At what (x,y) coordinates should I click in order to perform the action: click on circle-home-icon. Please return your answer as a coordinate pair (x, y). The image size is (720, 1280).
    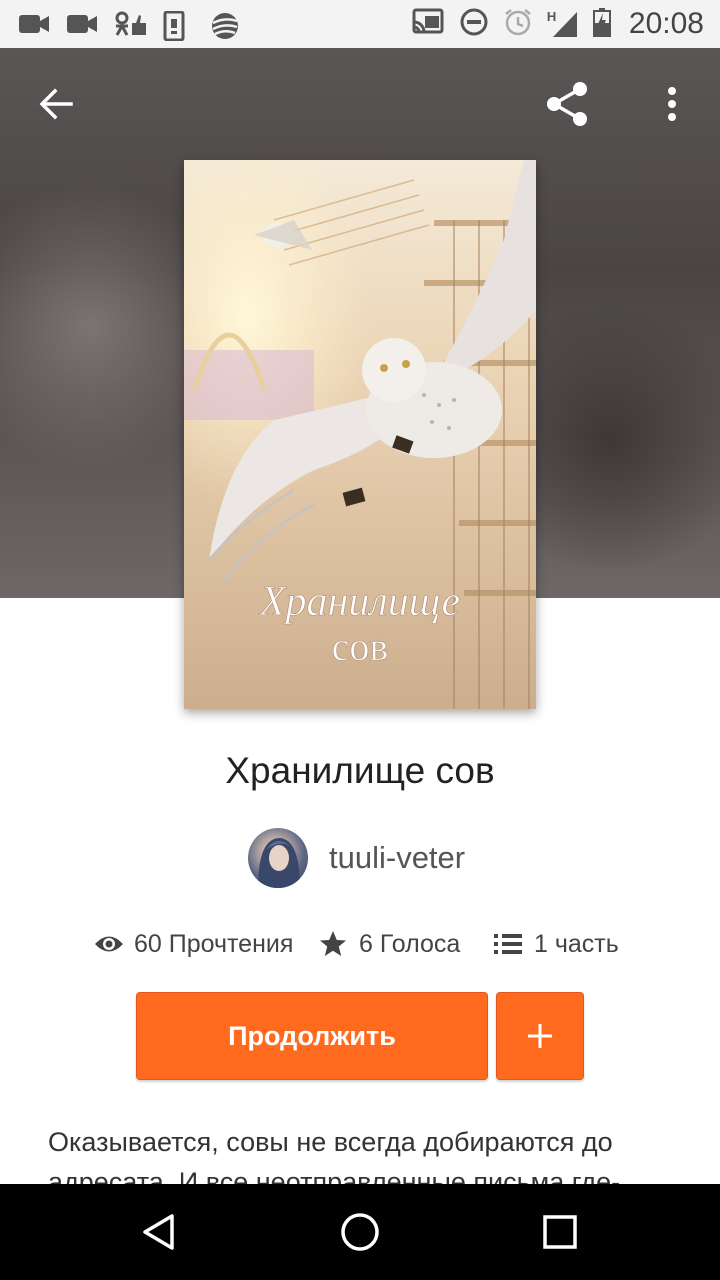
    Looking at the image, I should click on (360, 1232).